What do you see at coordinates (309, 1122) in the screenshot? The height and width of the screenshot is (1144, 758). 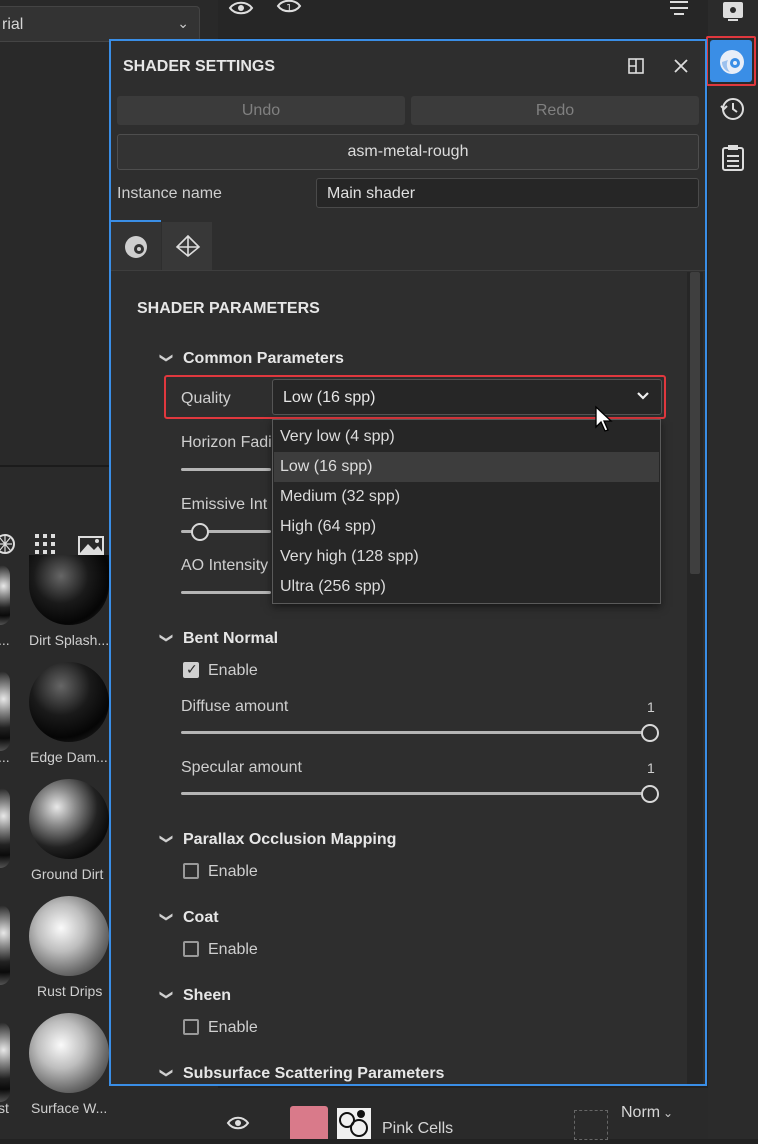 I see `layer-thumbnail` at bounding box center [309, 1122].